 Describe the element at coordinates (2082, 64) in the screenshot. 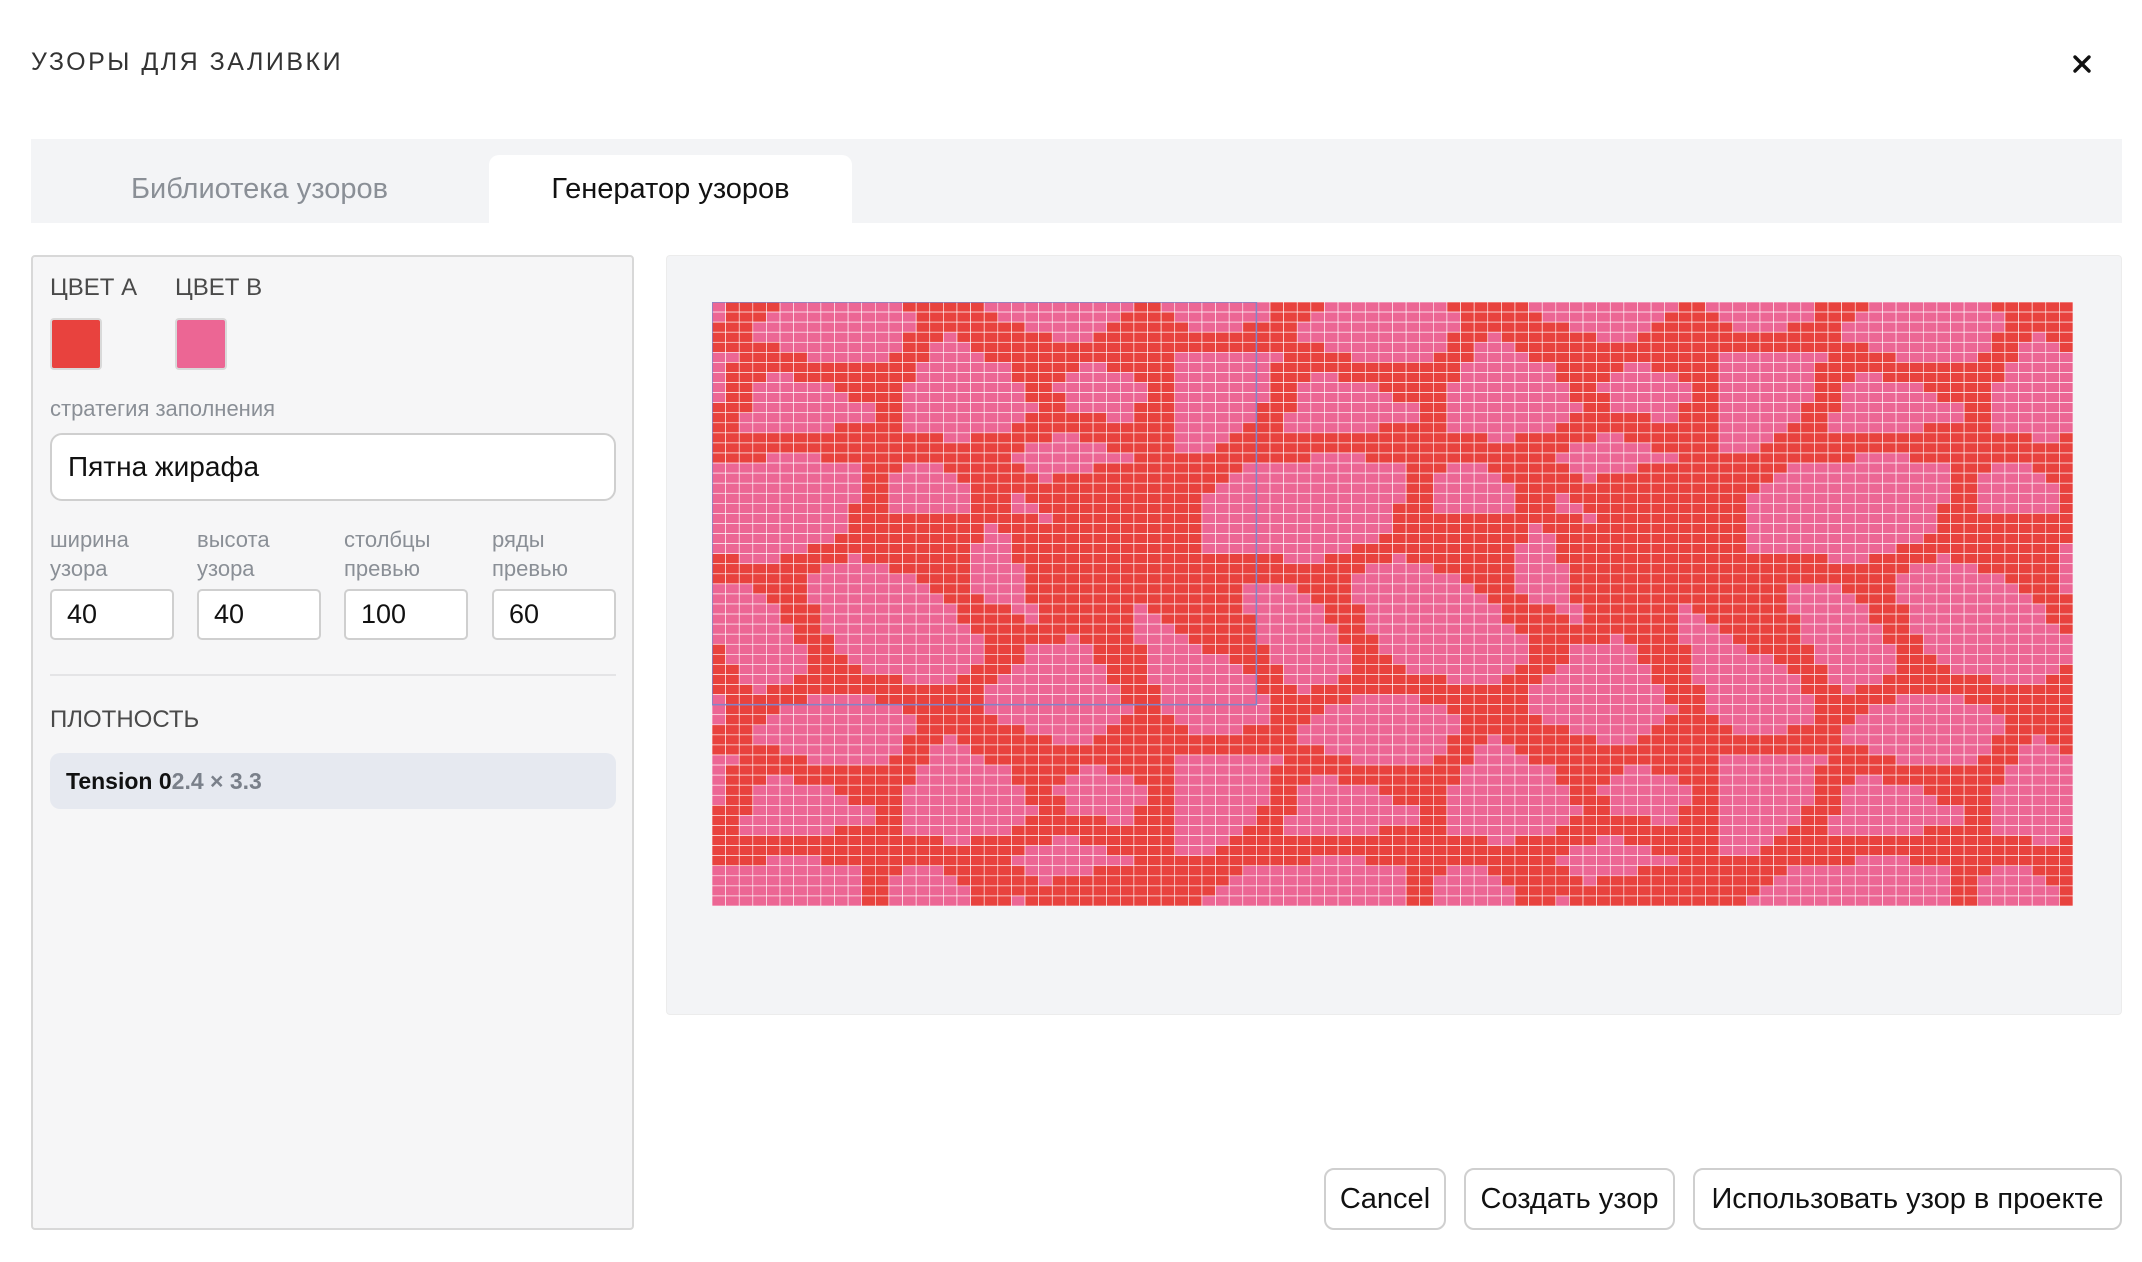

I see `close-icon` at that location.